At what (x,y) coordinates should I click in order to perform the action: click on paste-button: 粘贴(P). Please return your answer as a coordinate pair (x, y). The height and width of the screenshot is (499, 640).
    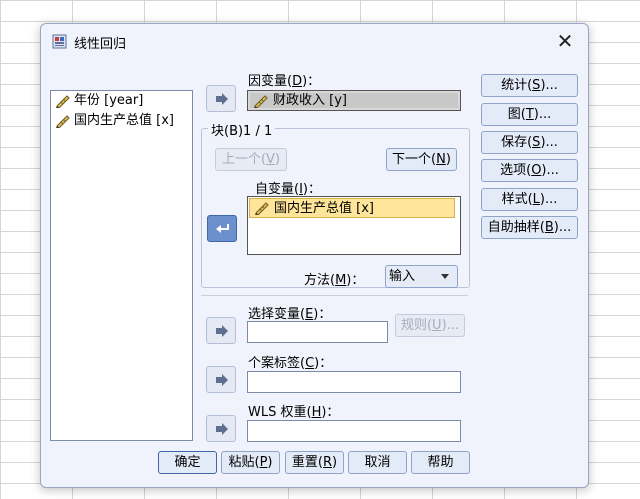
    Looking at the image, I should click on (250, 462).